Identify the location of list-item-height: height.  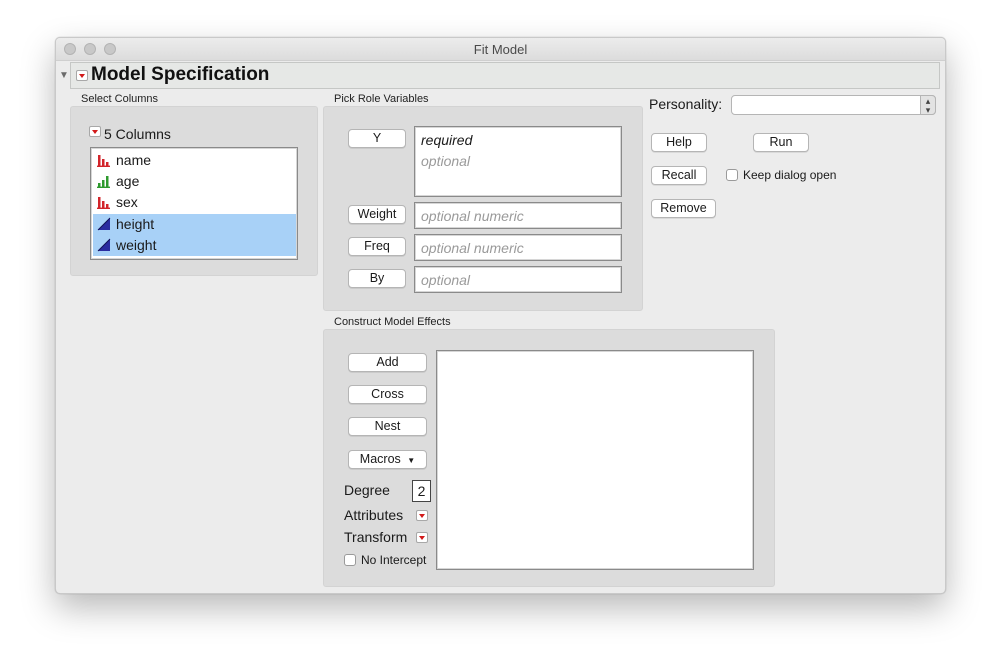
(194, 224).